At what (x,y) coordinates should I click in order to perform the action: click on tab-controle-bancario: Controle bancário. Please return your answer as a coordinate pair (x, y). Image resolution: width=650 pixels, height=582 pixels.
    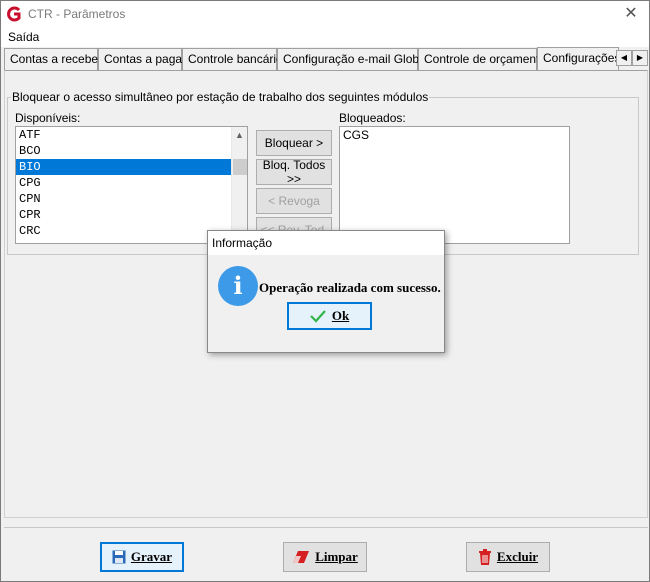
    Looking at the image, I should click on (232, 59).